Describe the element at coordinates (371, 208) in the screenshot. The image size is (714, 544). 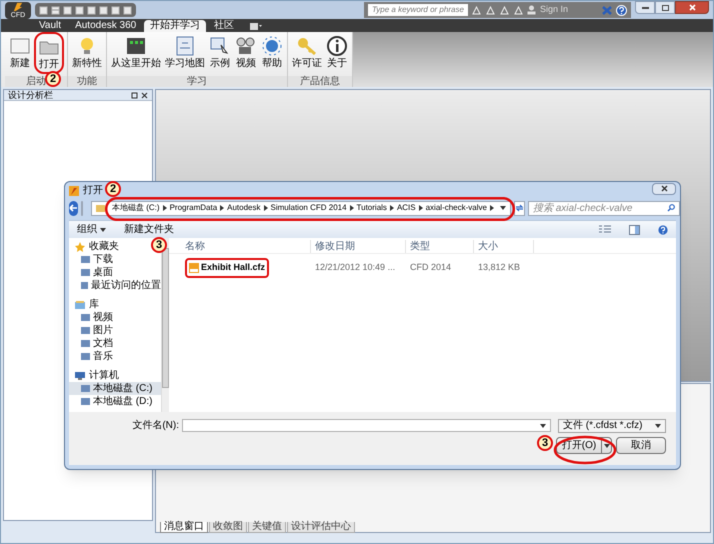
I see `breadcrumb-item: Tutorials` at that location.